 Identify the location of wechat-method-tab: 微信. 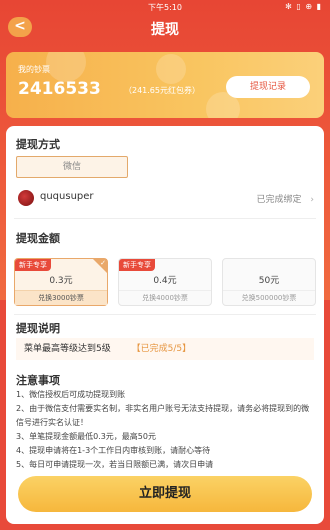
(72, 167).